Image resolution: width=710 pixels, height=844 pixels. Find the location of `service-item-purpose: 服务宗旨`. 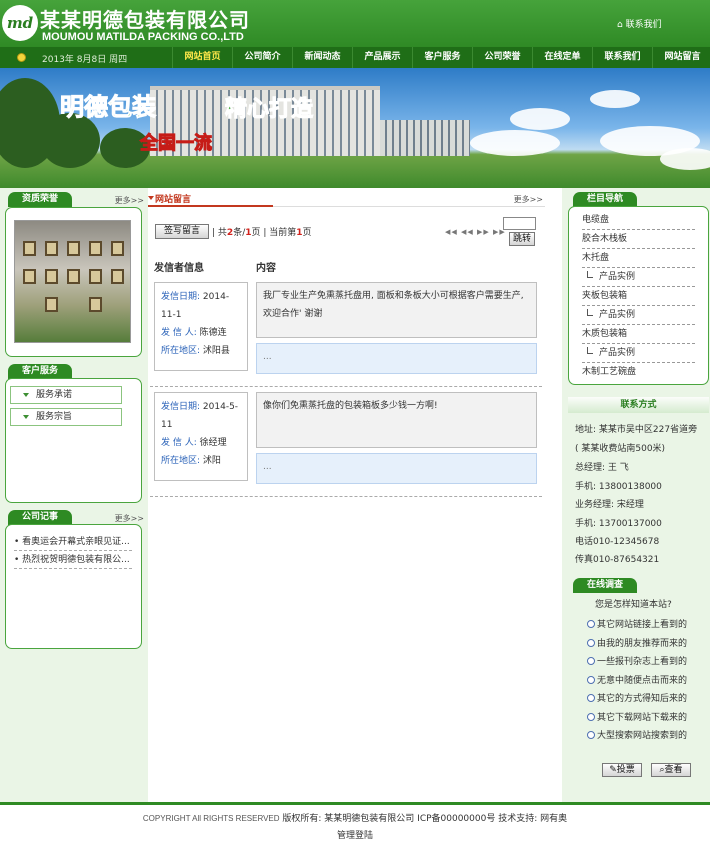

service-item-purpose: 服务宗旨 is located at coordinates (66, 417).